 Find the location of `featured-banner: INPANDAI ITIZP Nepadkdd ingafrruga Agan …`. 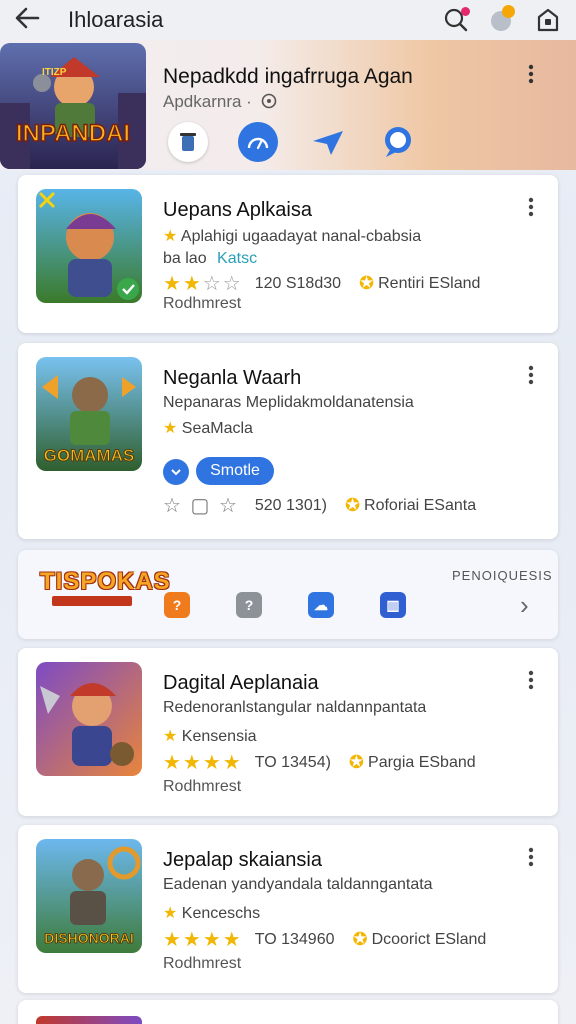

featured-banner: INPANDAI ITIZP Nepadkdd ingafrruga Agan … is located at coordinates (288, 105).